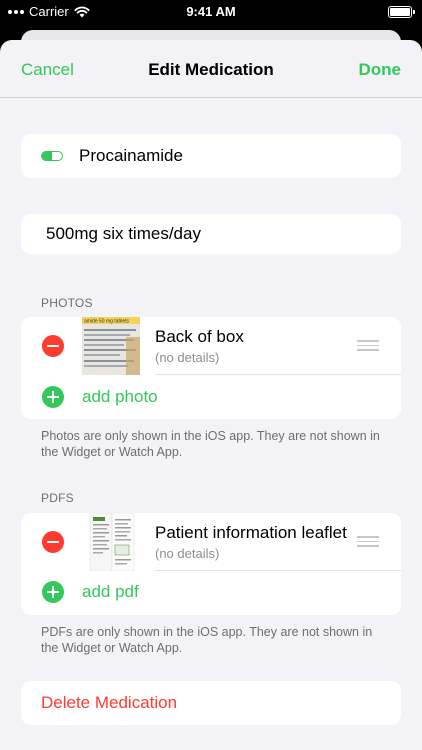 Image resolution: width=422 pixels, height=750 pixels. I want to click on medication-name-field: Procainamide, so click(211, 156).